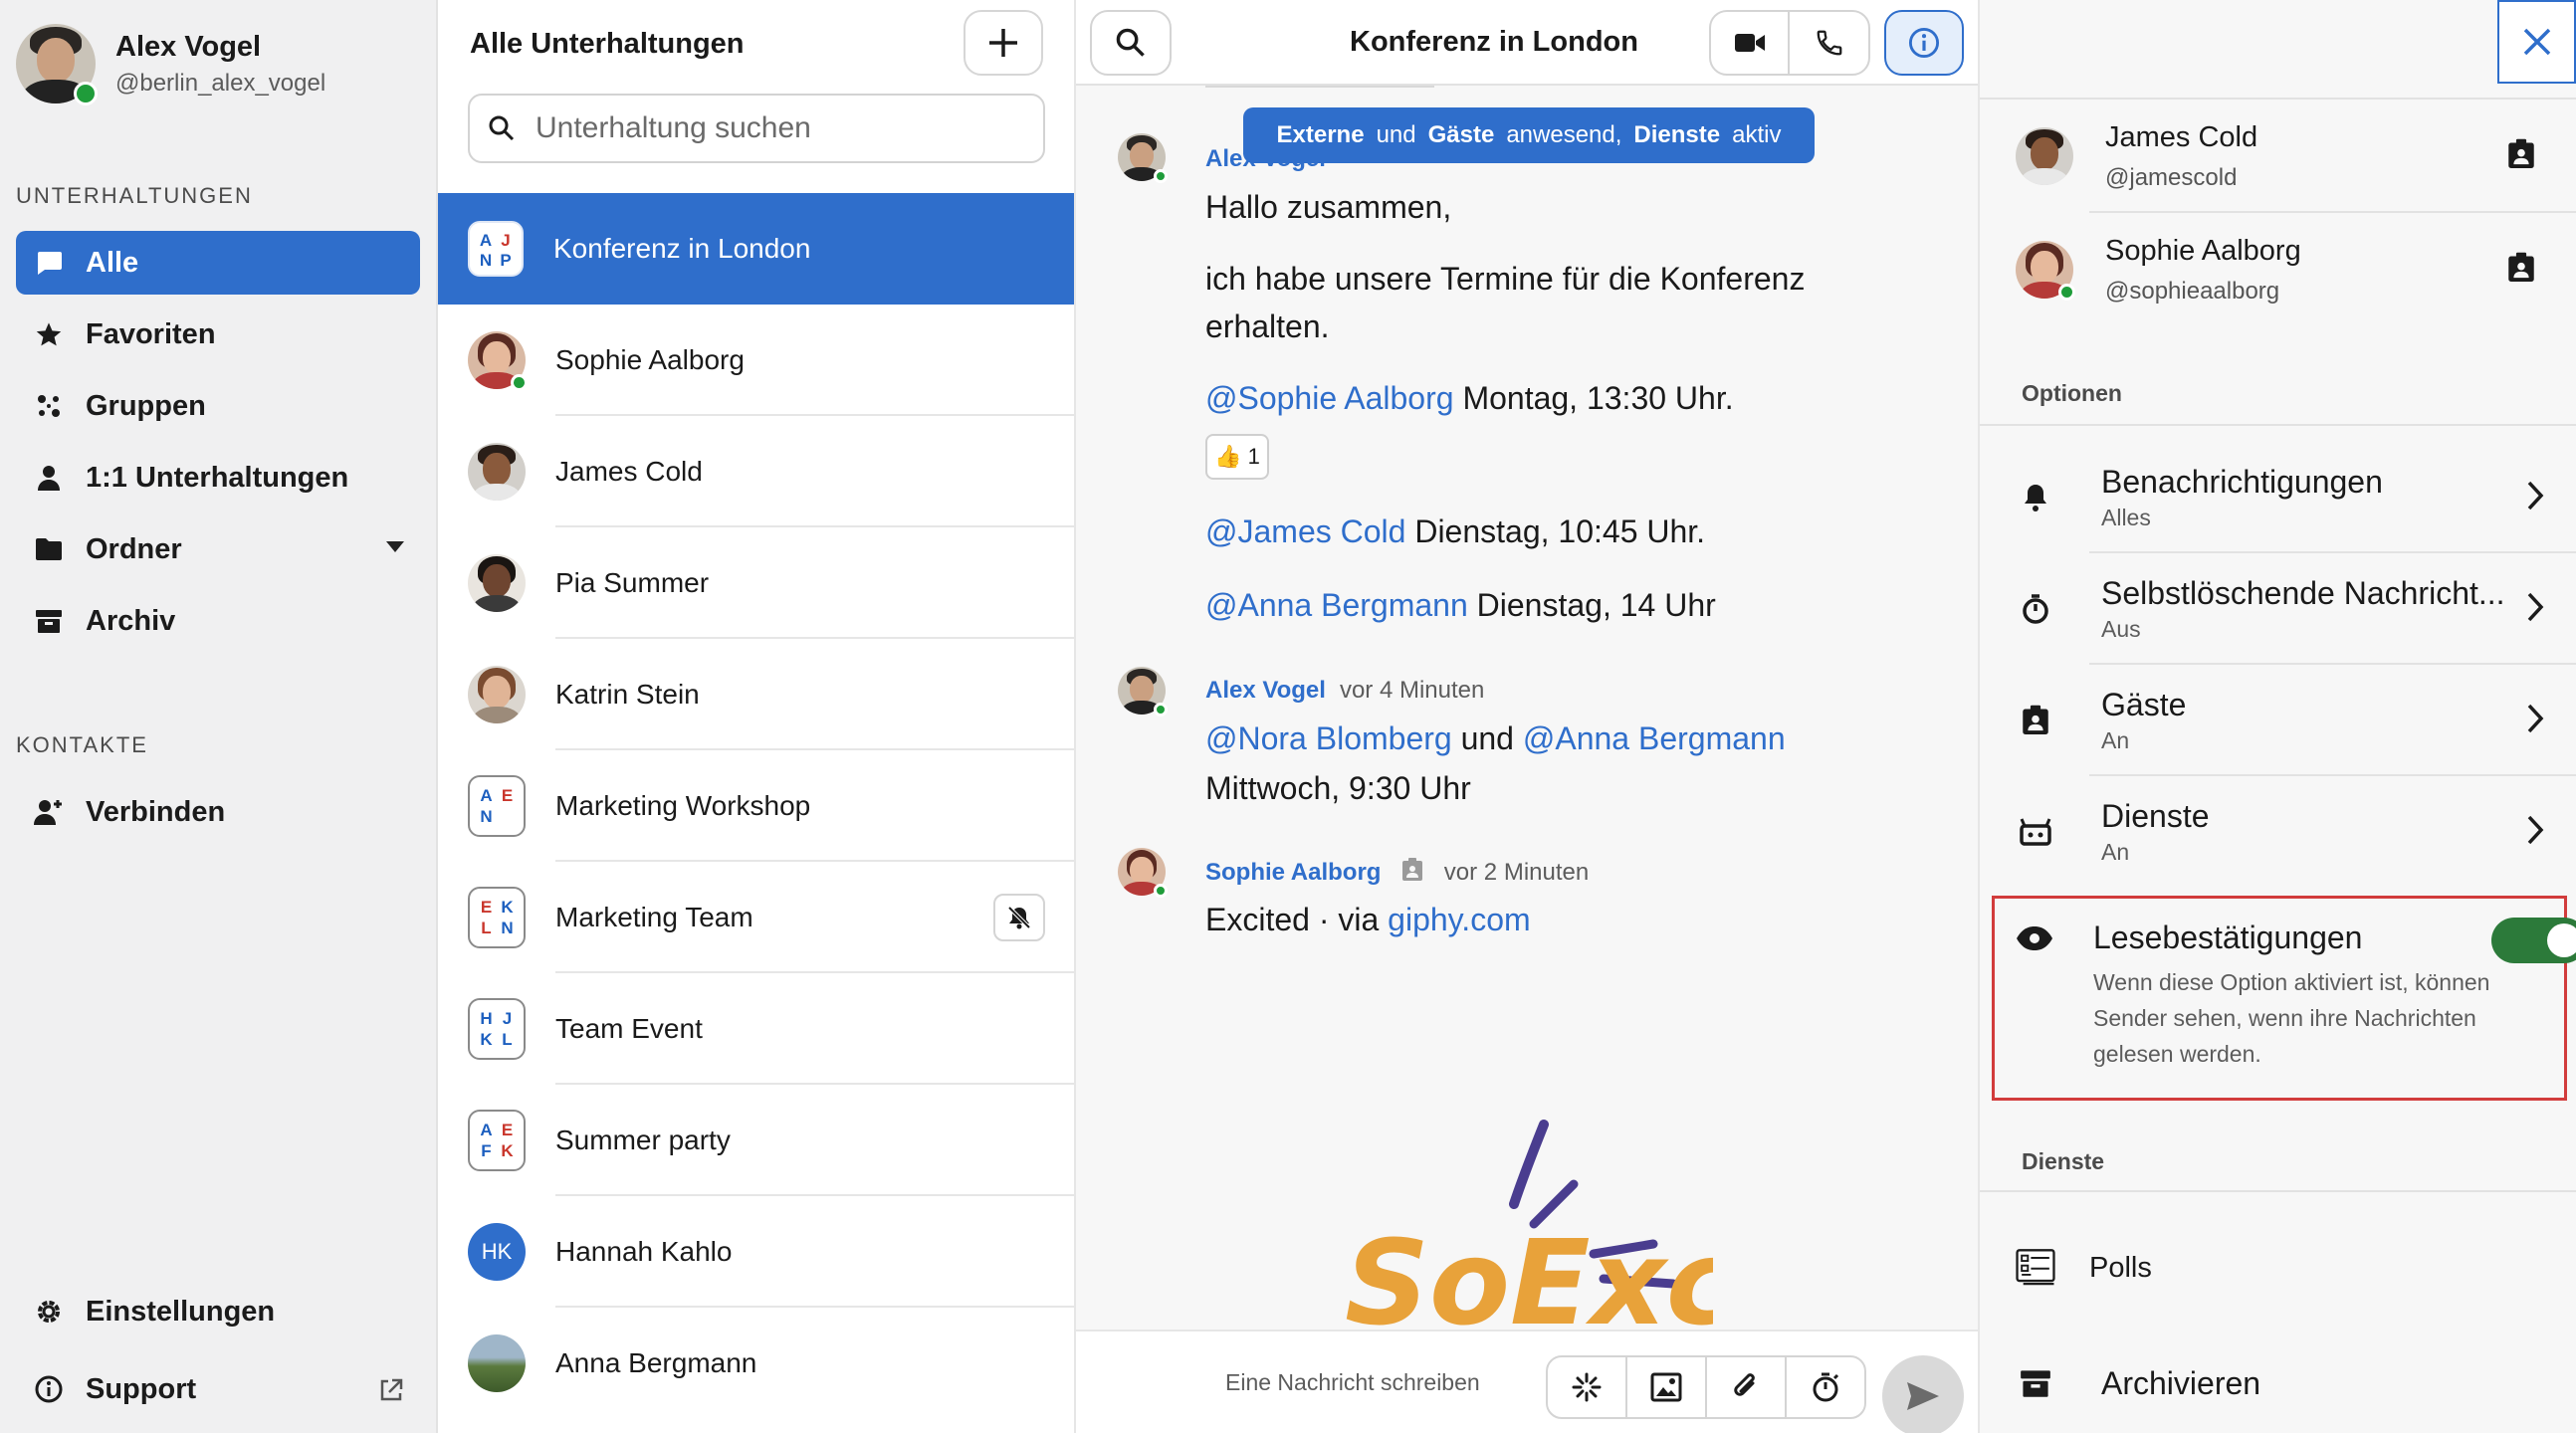 Image resolution: width=2576 pixels, height=1433 pixels. What do you see at coordinates (756, 249) in the screenshot?
I see `conversation-item: AJ NP Konferenz in London` at bounding box center [756, 249].